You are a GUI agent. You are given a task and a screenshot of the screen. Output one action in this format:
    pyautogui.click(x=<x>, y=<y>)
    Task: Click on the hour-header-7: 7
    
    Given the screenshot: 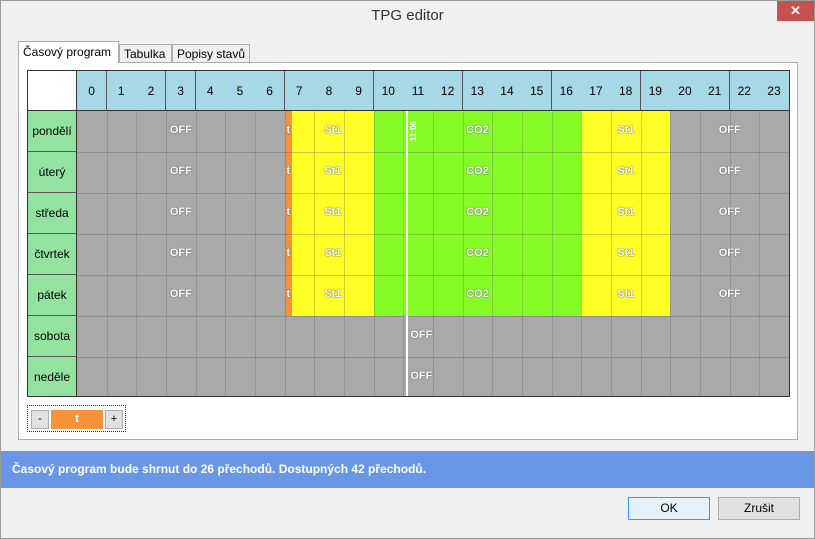 What is the action you would take?
    pyautogui.click(x=299, y=91)
    